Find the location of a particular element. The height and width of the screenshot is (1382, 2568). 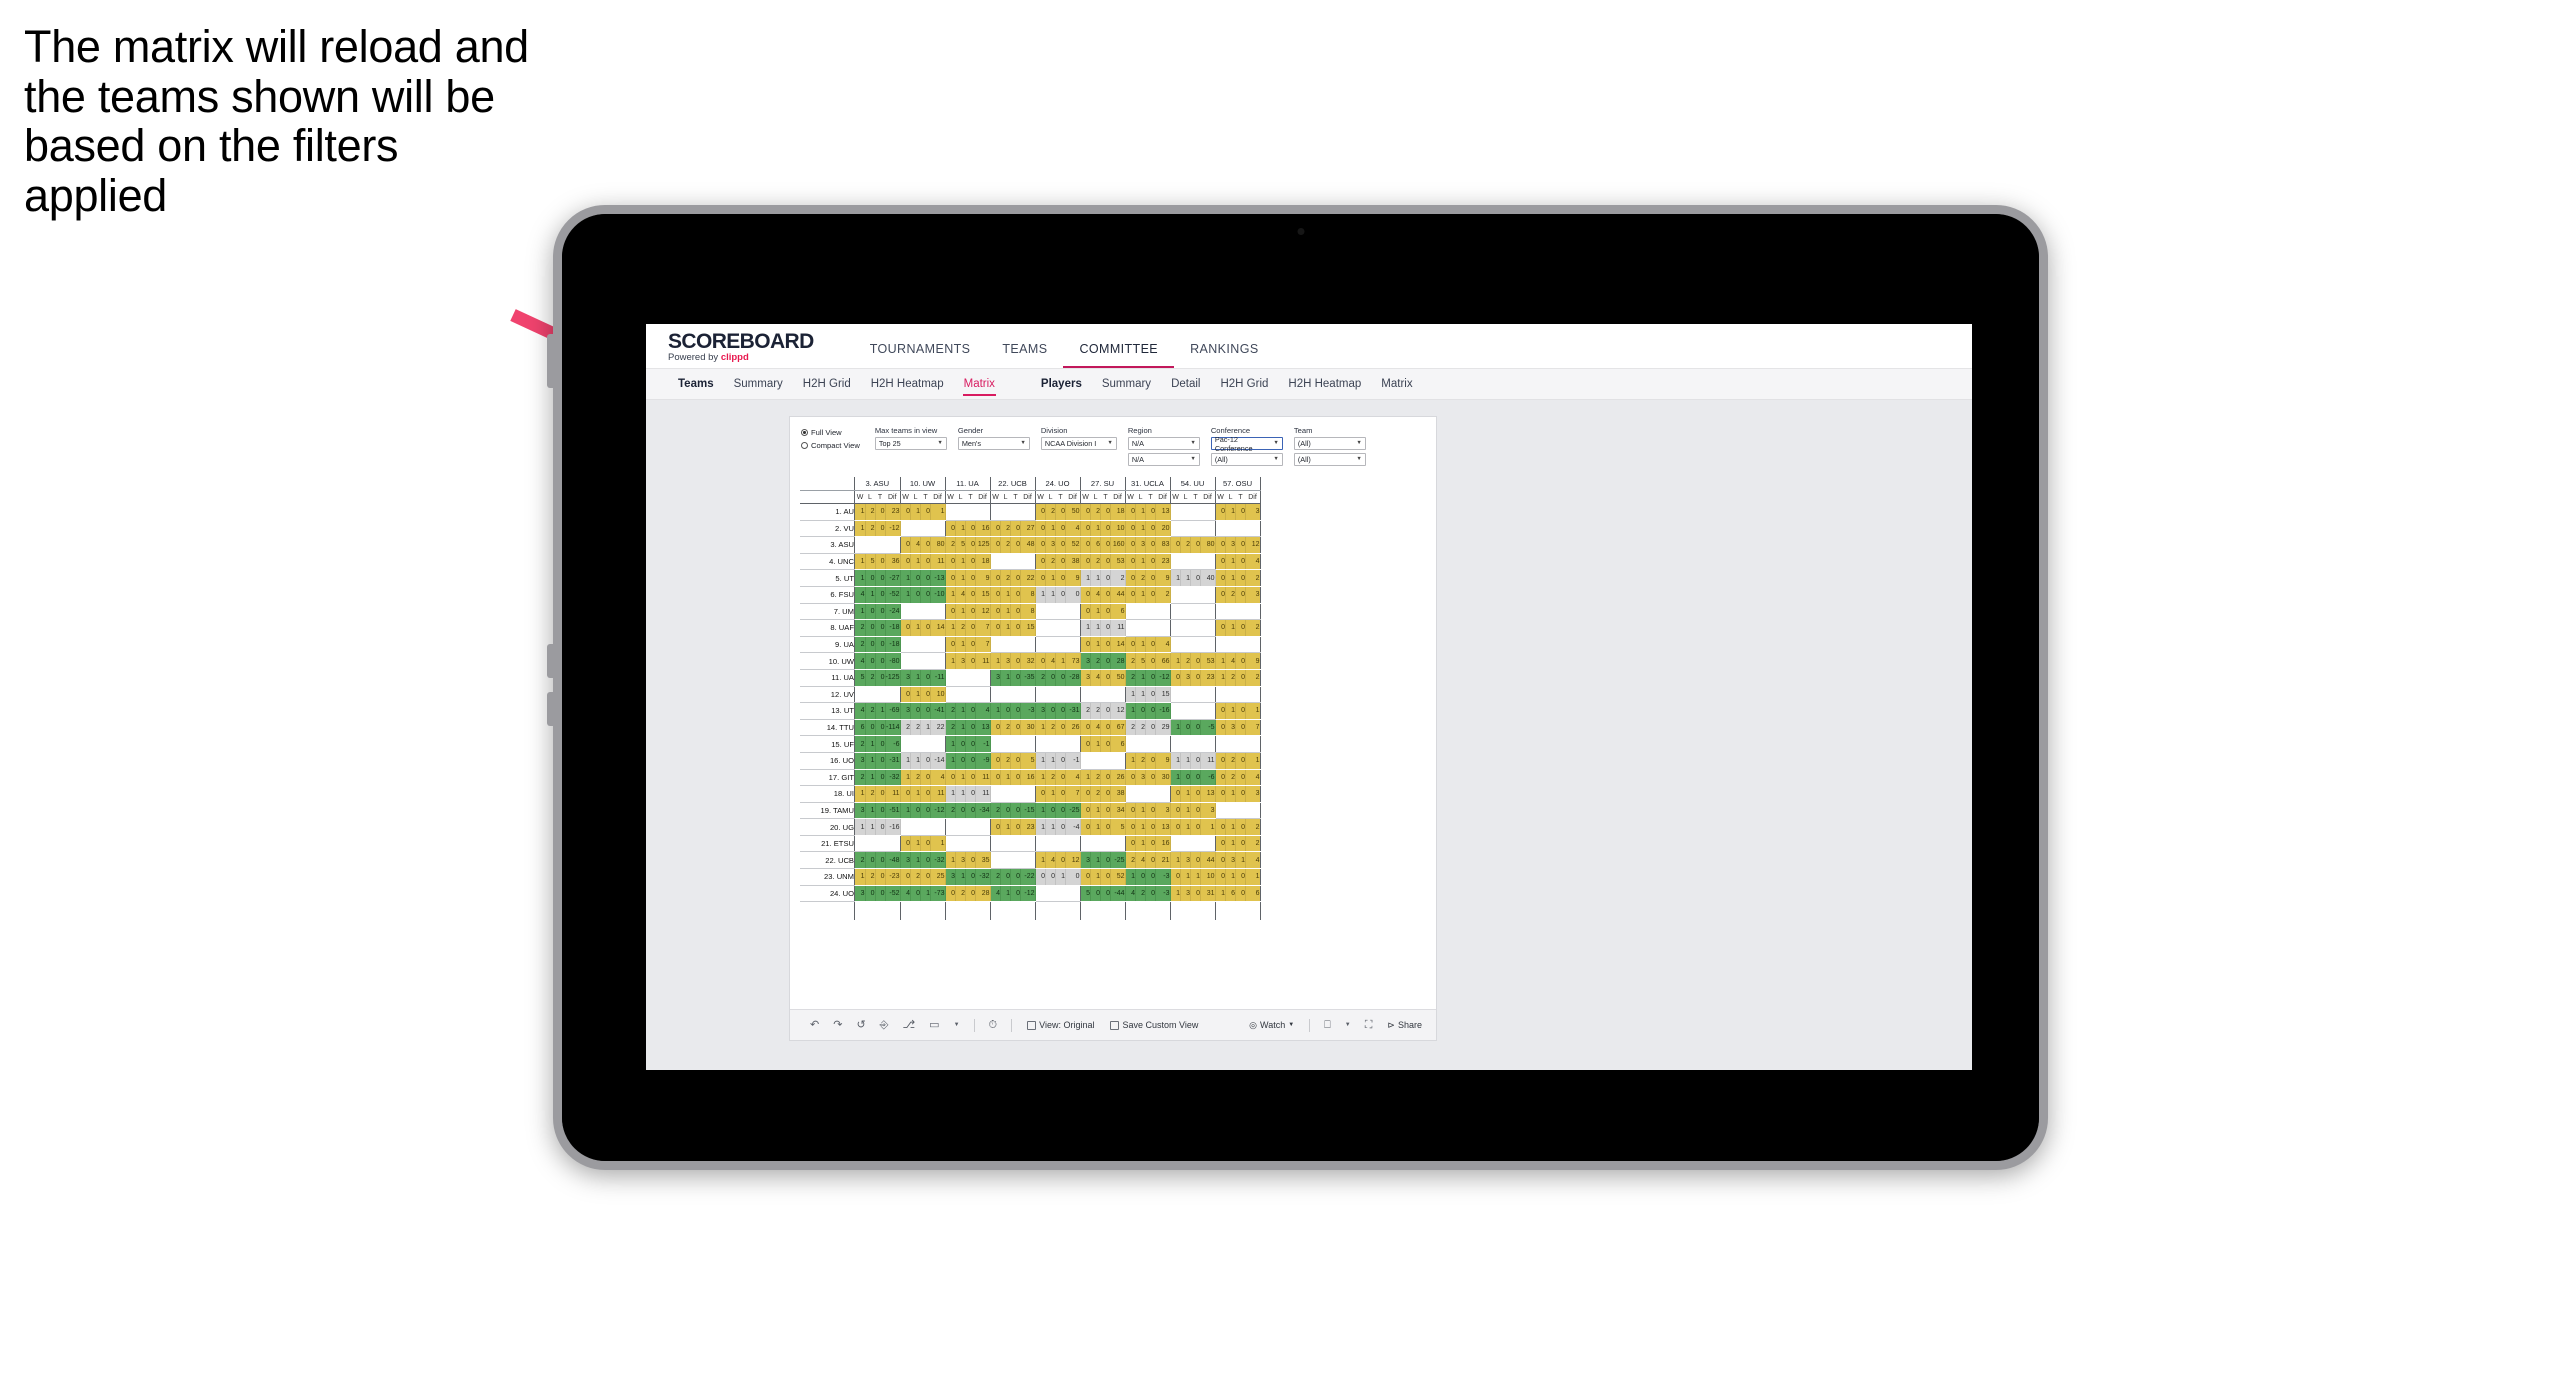

matrix-row-label: 18. UI is located at coordinates (827, 794).